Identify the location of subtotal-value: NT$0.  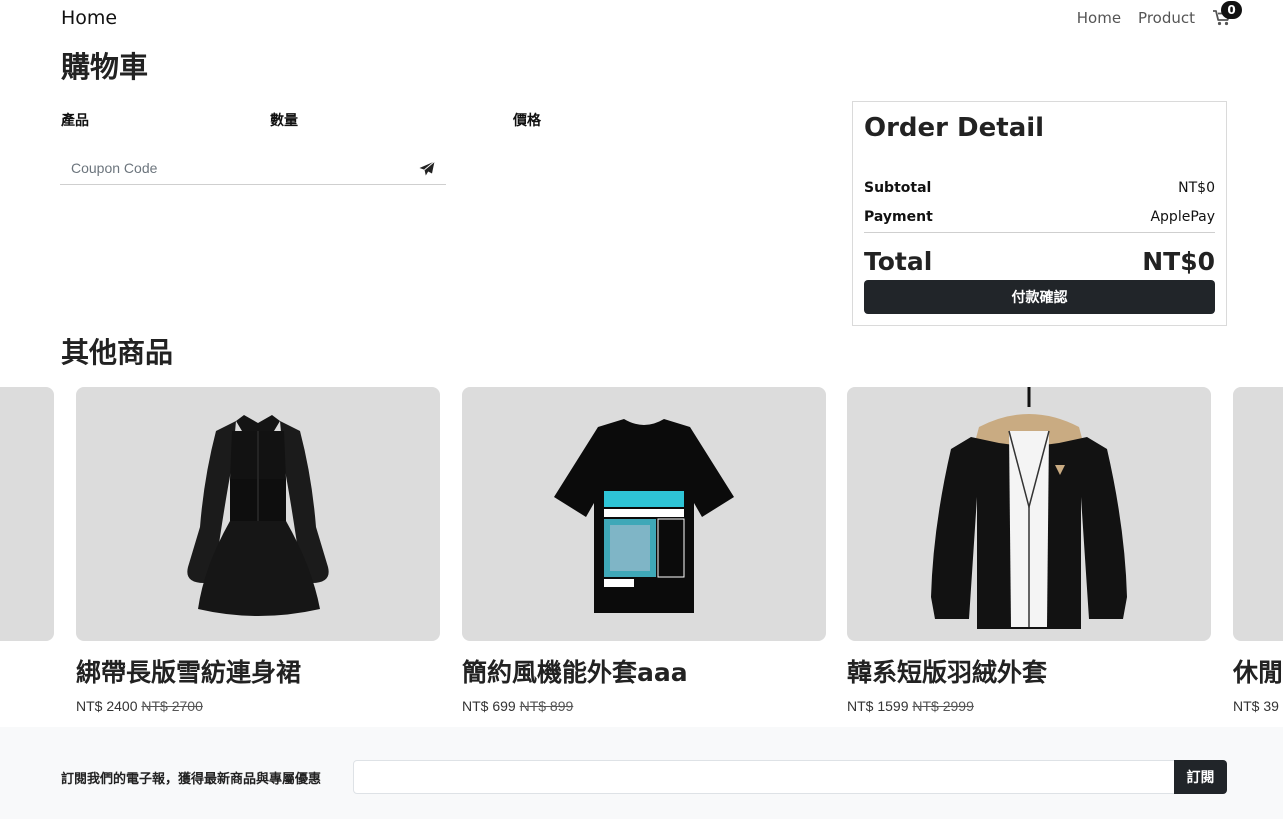
(1196, 188).